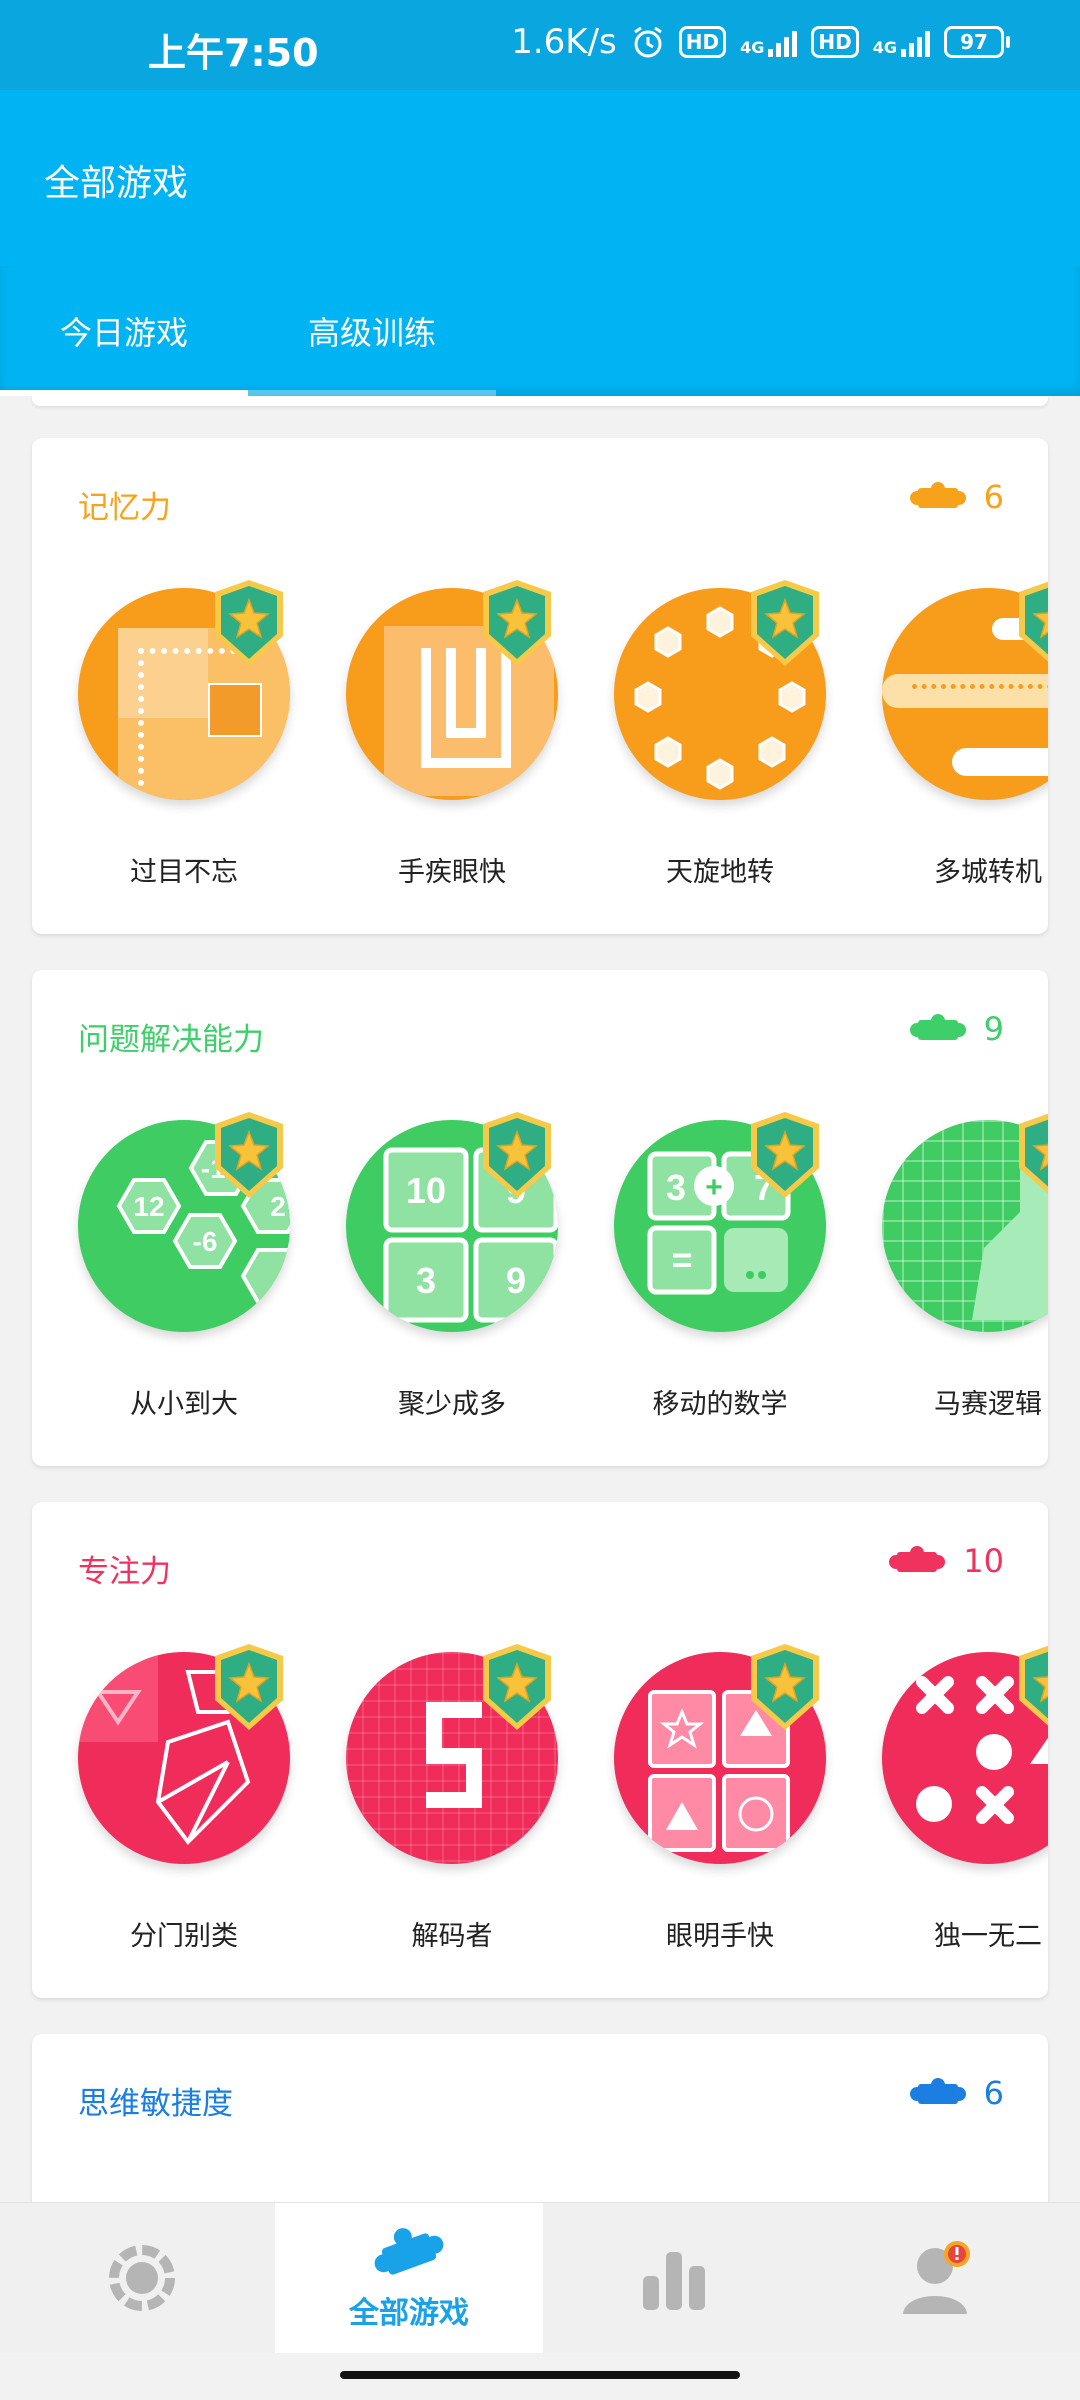 Image resolution: width=1080 pixels, height=2400 pixels. Describe the element at coordinates (372, 331) in the screenshot. I see `tab-advanced-training: 高级训练` at that location.